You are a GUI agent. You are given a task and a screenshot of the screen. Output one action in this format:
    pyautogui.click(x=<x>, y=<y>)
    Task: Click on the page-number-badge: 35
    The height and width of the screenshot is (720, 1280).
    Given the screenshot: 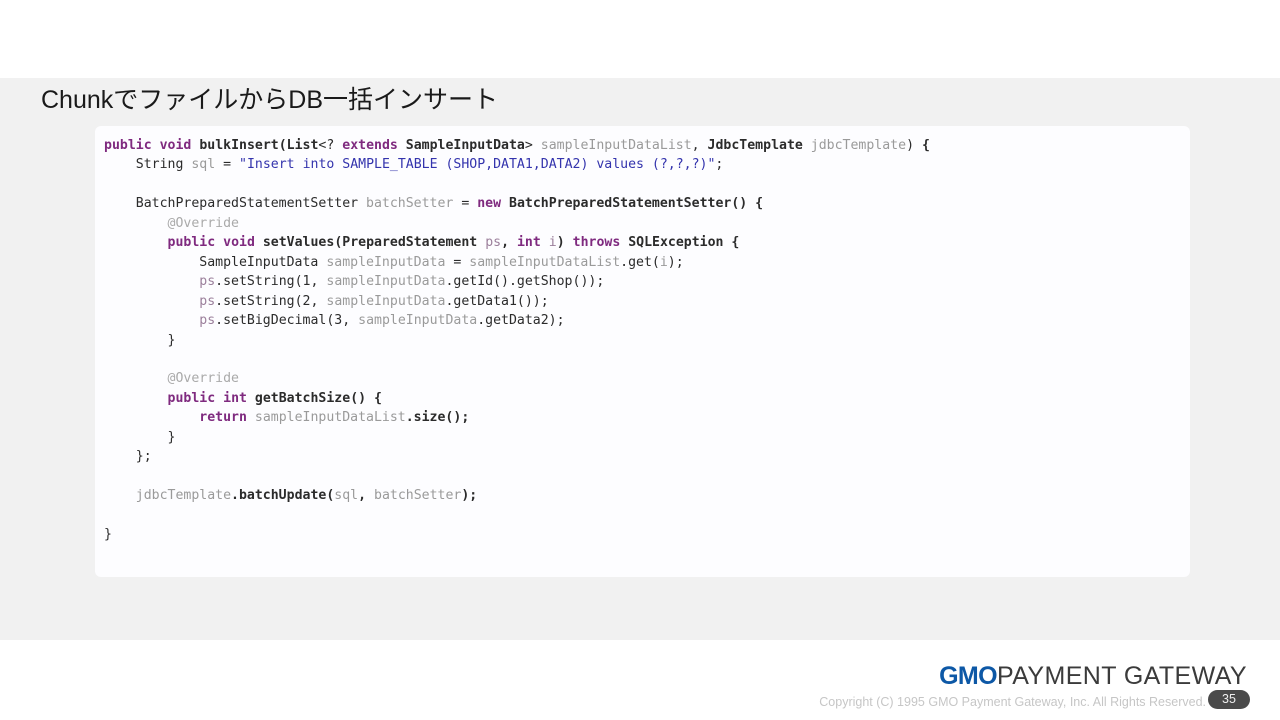 What is the action you would take?
    pyautogui.click(x=1229, y=699)
    